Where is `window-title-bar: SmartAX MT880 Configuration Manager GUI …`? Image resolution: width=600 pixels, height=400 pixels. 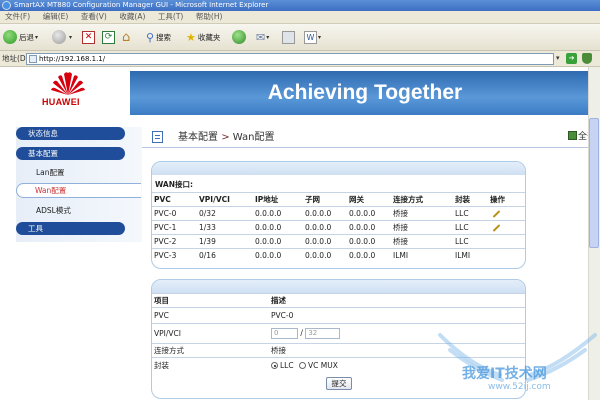 window-title-bar: SmartAX MT880 Configuration Manager GUI … is located at coordinates (300, 5).